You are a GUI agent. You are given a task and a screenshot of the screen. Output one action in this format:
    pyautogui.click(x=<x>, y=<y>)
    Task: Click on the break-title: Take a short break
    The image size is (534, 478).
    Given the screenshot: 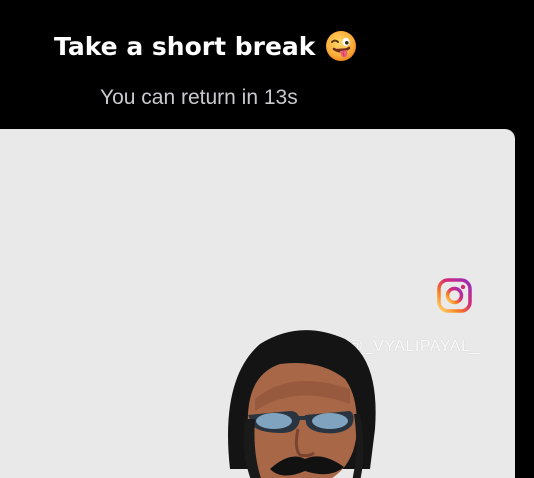 What is the action you would take?
    pyautogui.click(x=185, y=46)
    